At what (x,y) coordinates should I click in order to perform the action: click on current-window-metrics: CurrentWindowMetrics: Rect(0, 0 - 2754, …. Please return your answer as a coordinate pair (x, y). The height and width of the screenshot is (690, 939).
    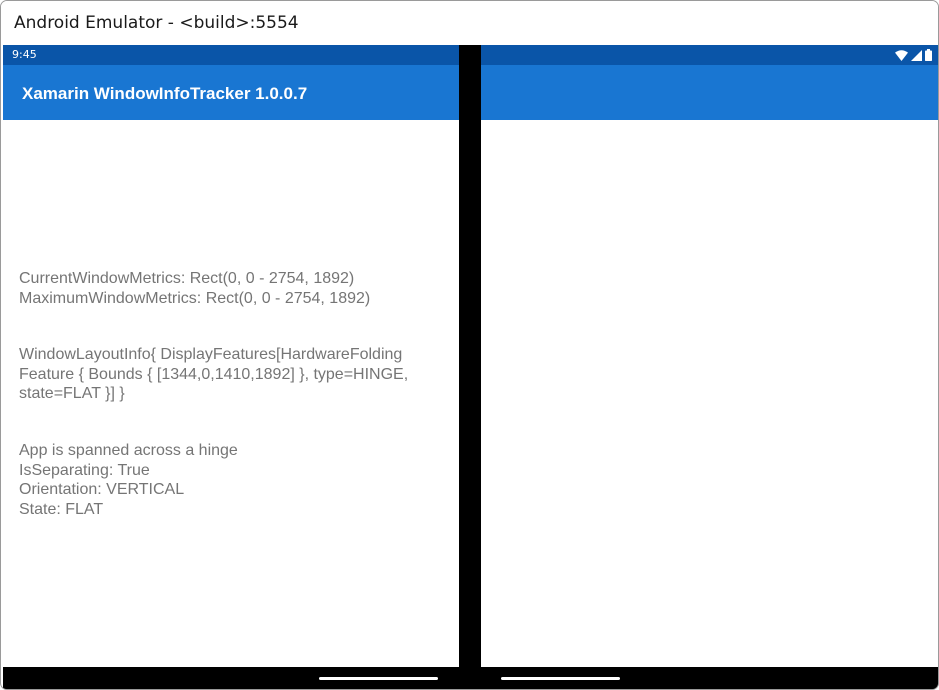
    Looking at the image, I should click on (187, 278).